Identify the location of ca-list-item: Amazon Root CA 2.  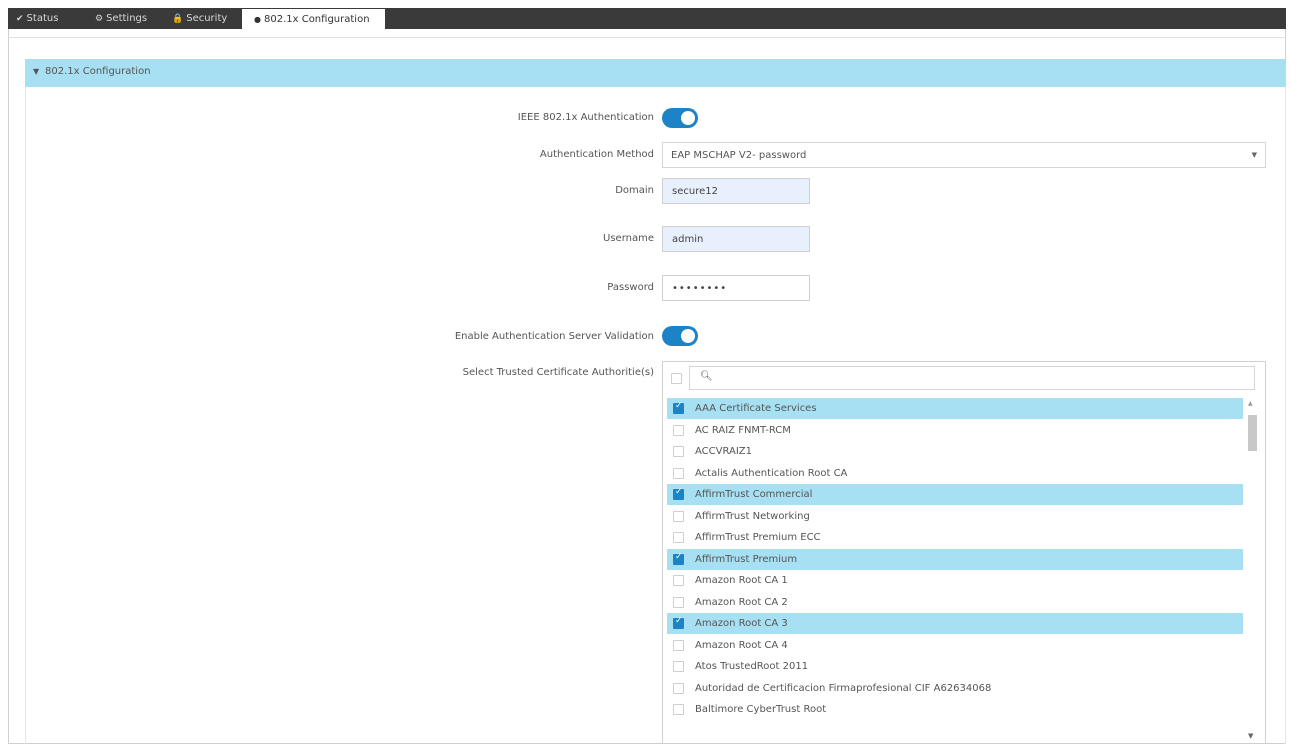
(955, 602).